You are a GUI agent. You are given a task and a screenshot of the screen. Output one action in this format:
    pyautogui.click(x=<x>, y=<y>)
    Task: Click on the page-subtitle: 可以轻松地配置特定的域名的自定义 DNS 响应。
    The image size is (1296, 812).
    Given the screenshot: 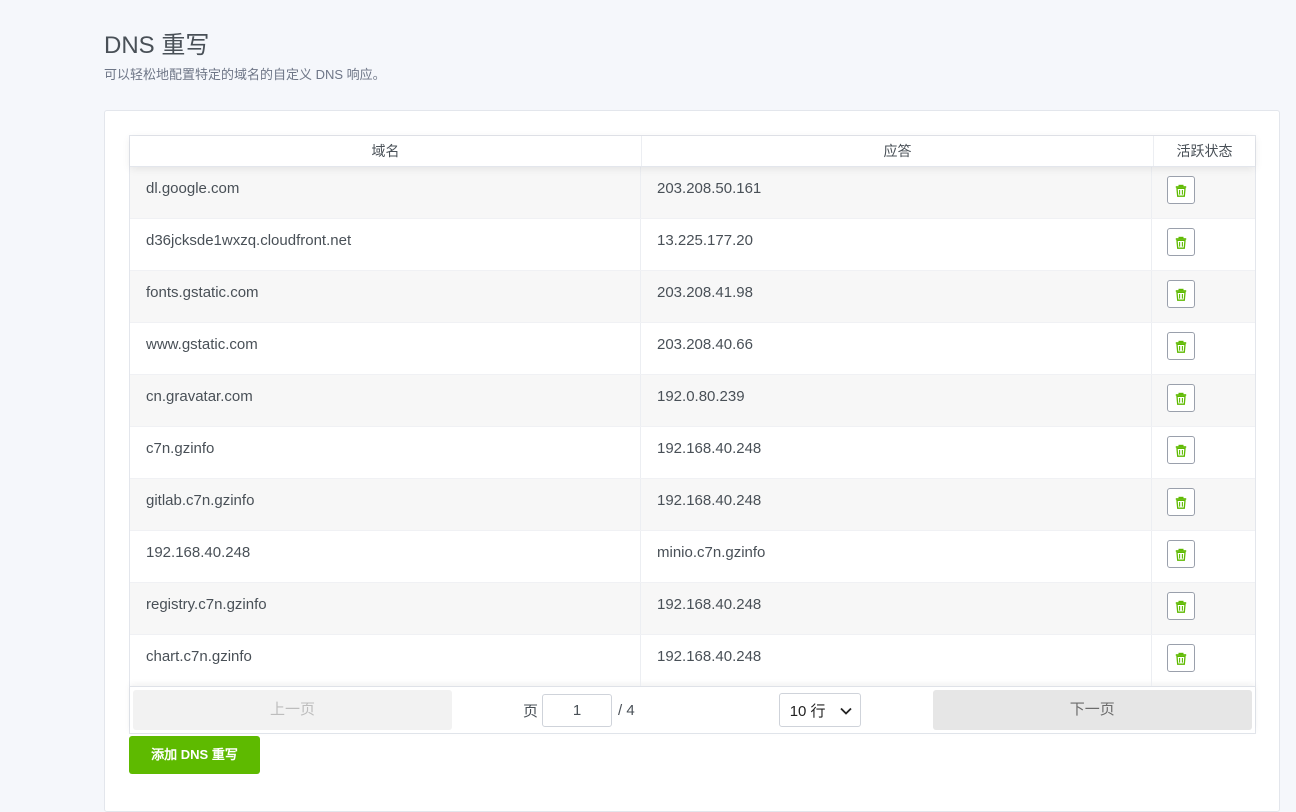 What is the action you would take?
    pyautogui.click(x=245, y=74)
    